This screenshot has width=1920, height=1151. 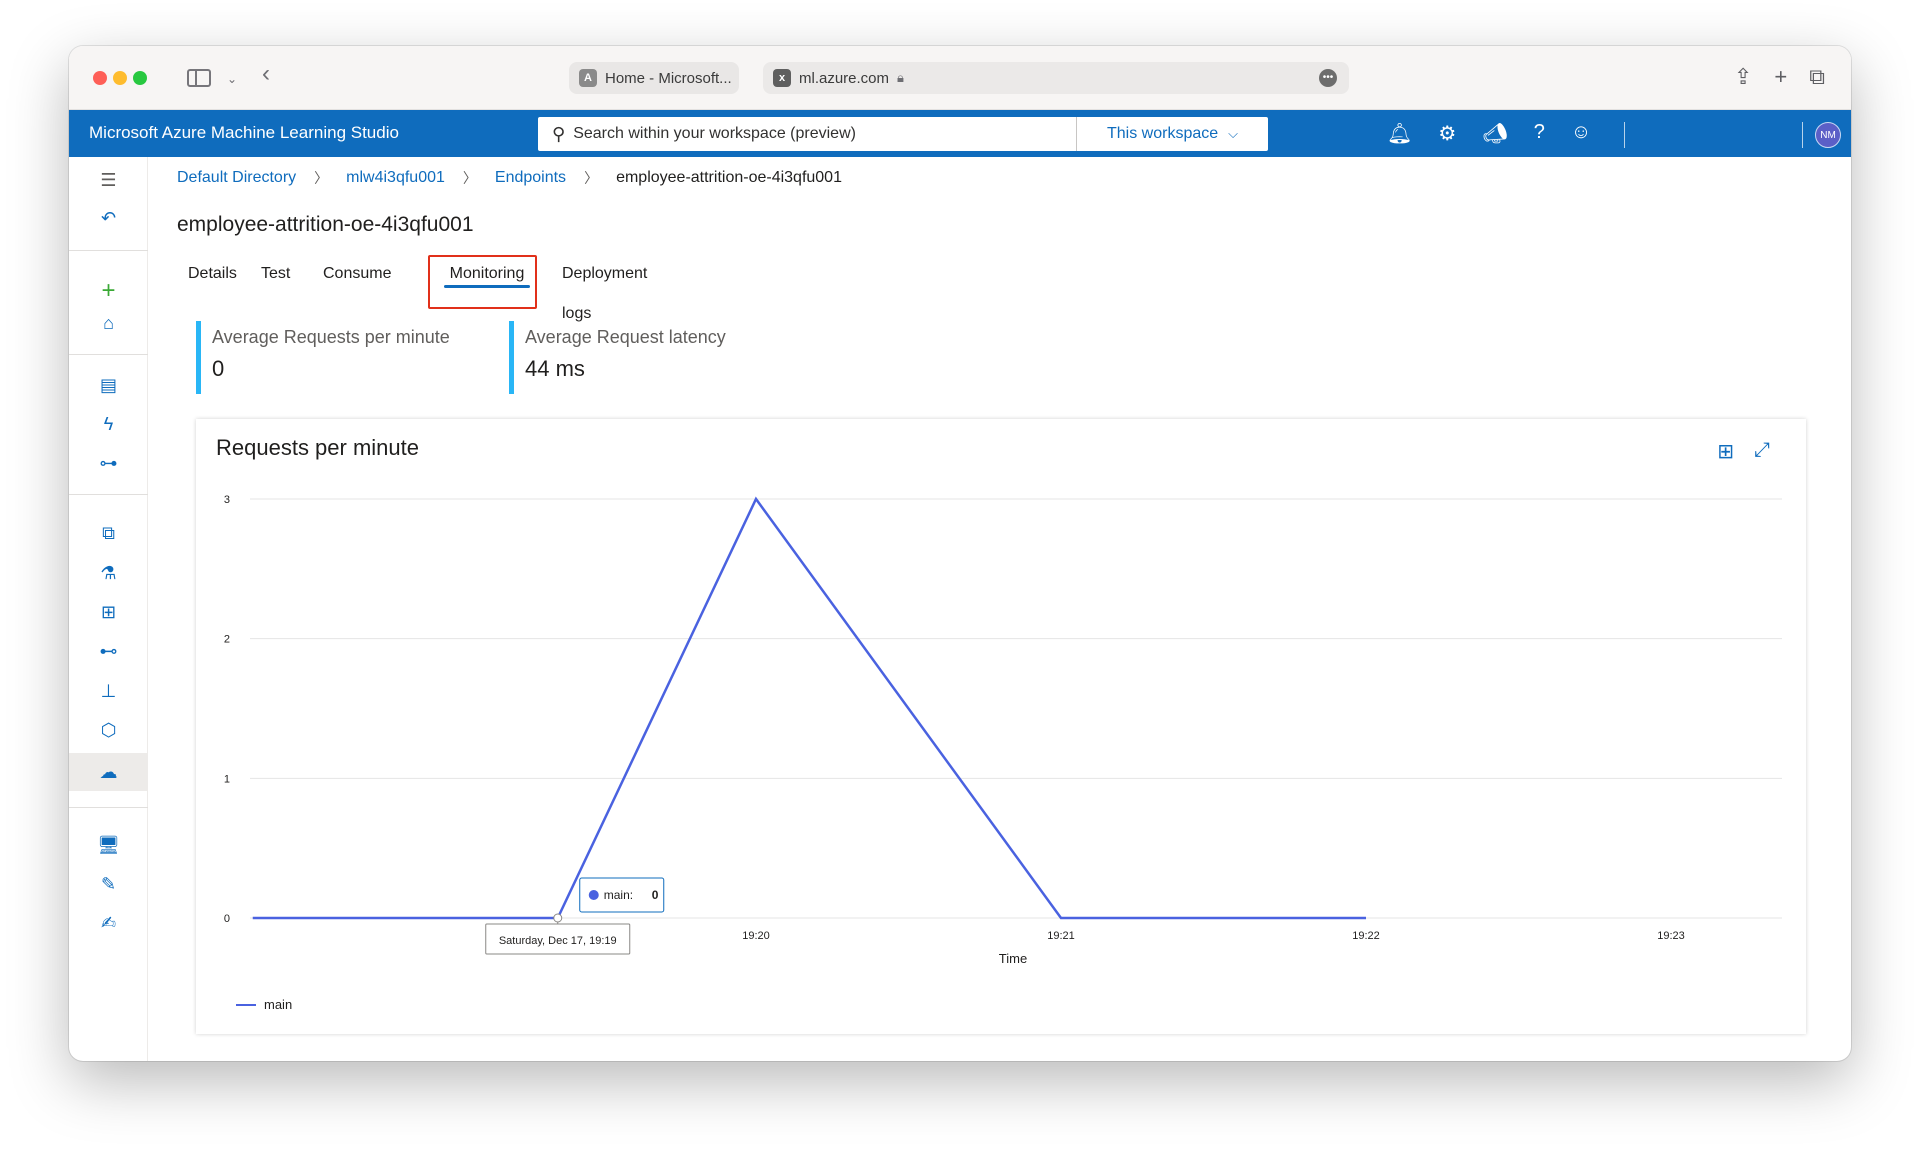 I want to click on models-icon: ⬡, so click(x=108, y=730).